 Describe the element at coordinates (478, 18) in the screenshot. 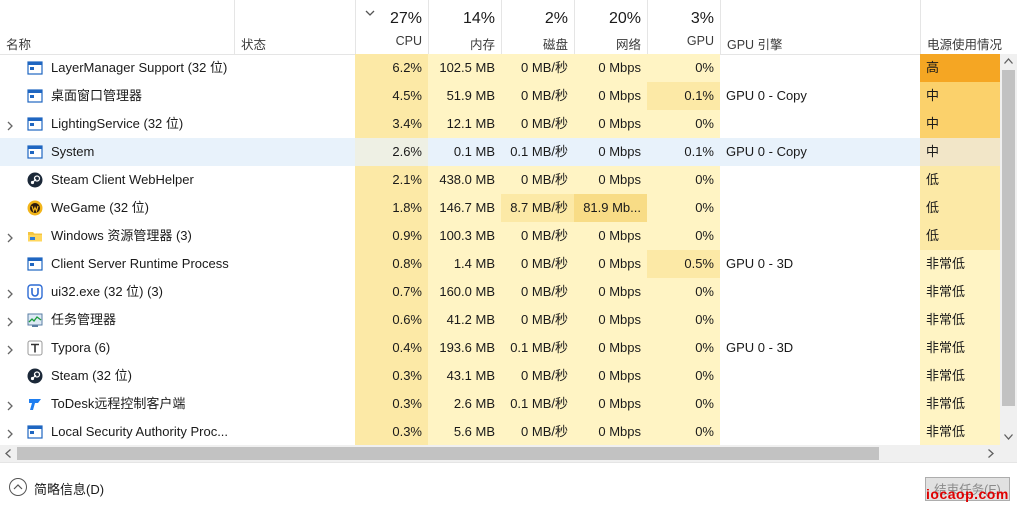

I see `memory-total: 14%` at that location.